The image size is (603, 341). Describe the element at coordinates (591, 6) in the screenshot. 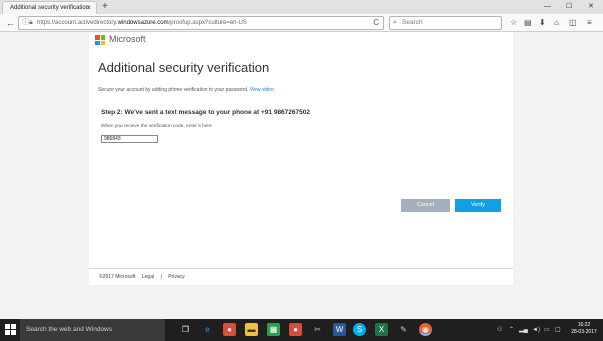

I see `close-window-icon: ✕` at that location.